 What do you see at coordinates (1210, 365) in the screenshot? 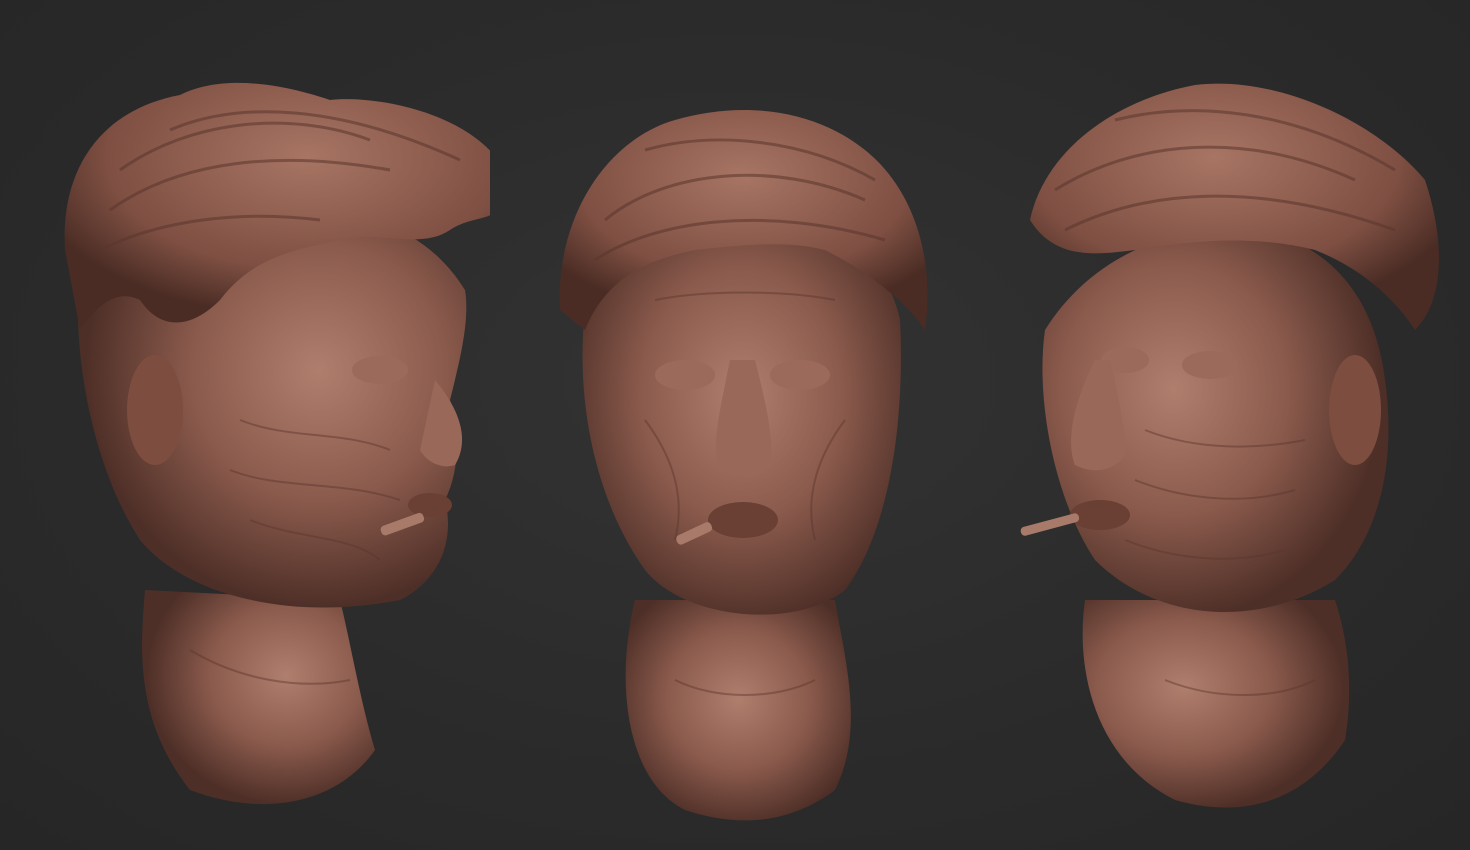
I see `eye-far` at bounding box center [1210, 365].